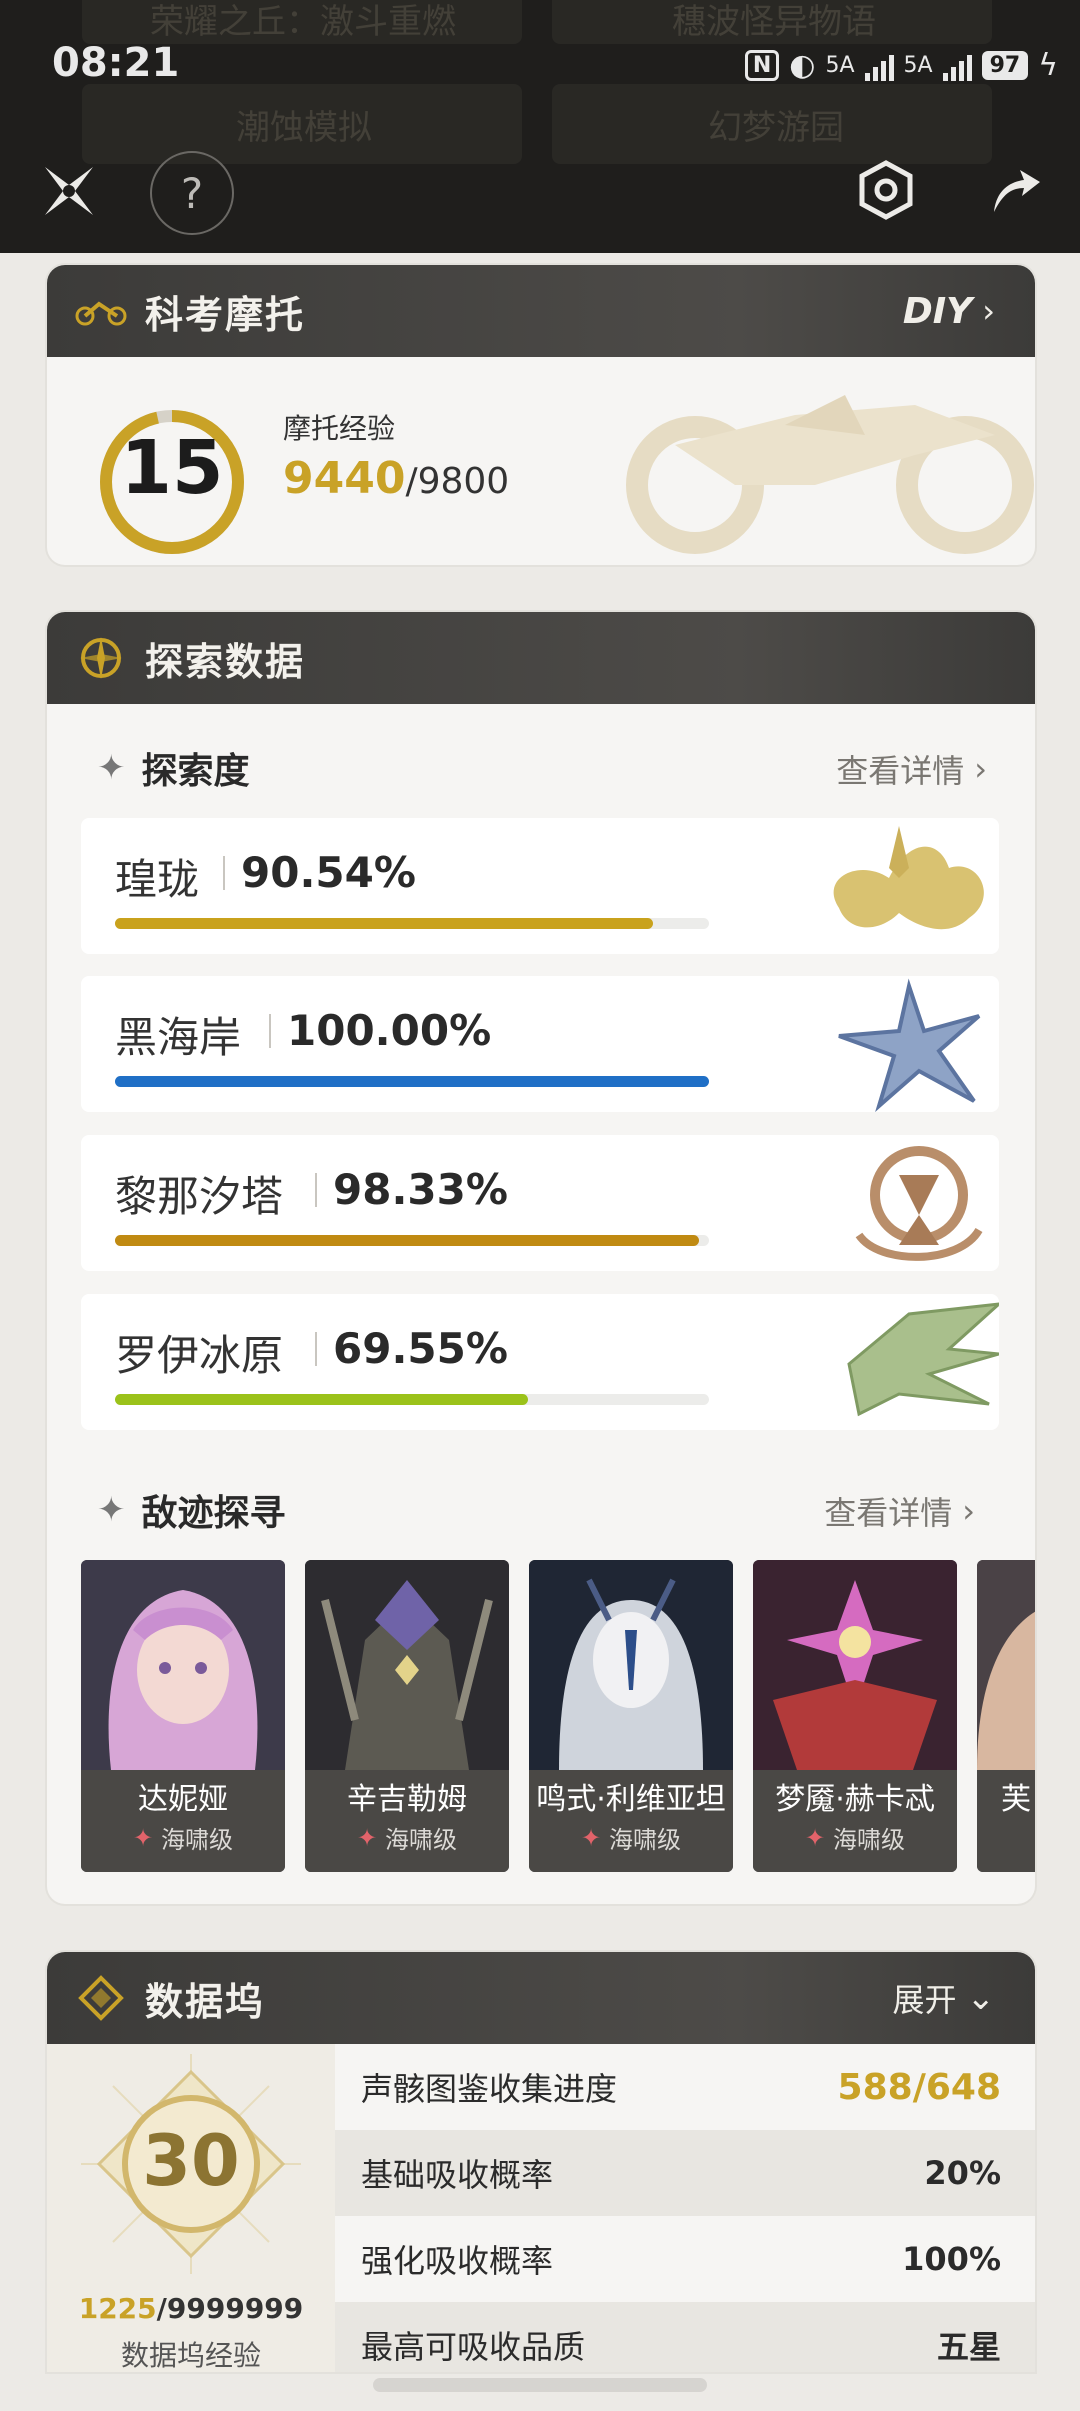 Image resolution: width=1080 pixels, height=2411 pixels. What do you see at coordinates (888, 1513) in the screenshot?
I see `details-label: 查看详情` at bounding box center [888, 1513].